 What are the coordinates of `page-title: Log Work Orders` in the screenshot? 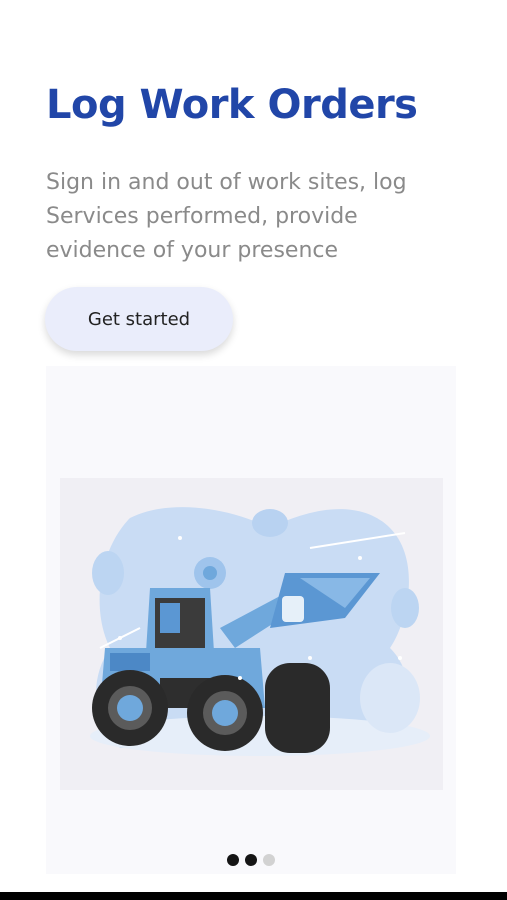 It's located at (232, 105).